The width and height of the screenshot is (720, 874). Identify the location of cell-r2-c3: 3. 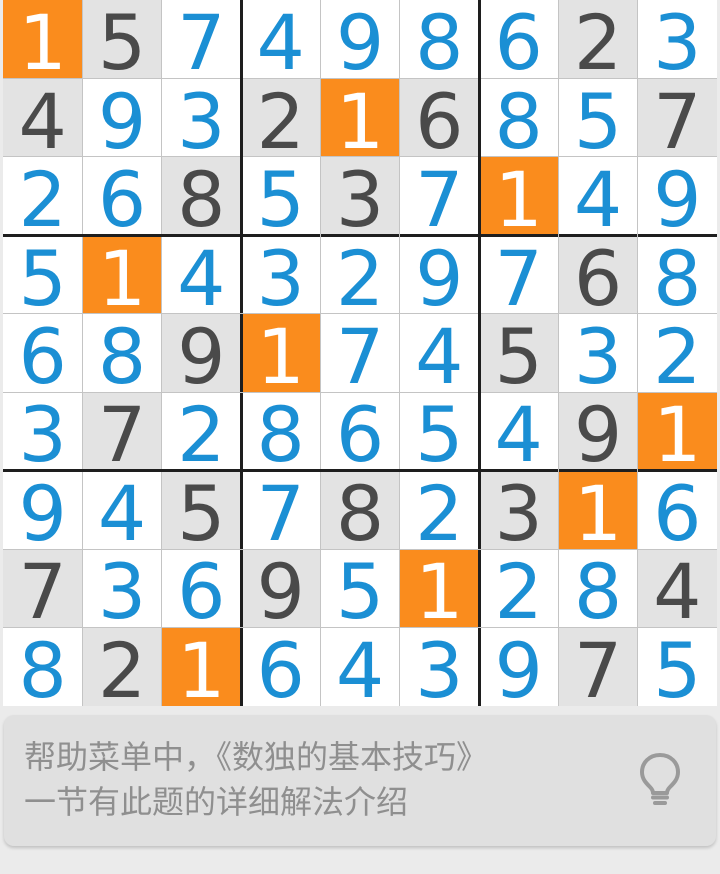
(201, 118).